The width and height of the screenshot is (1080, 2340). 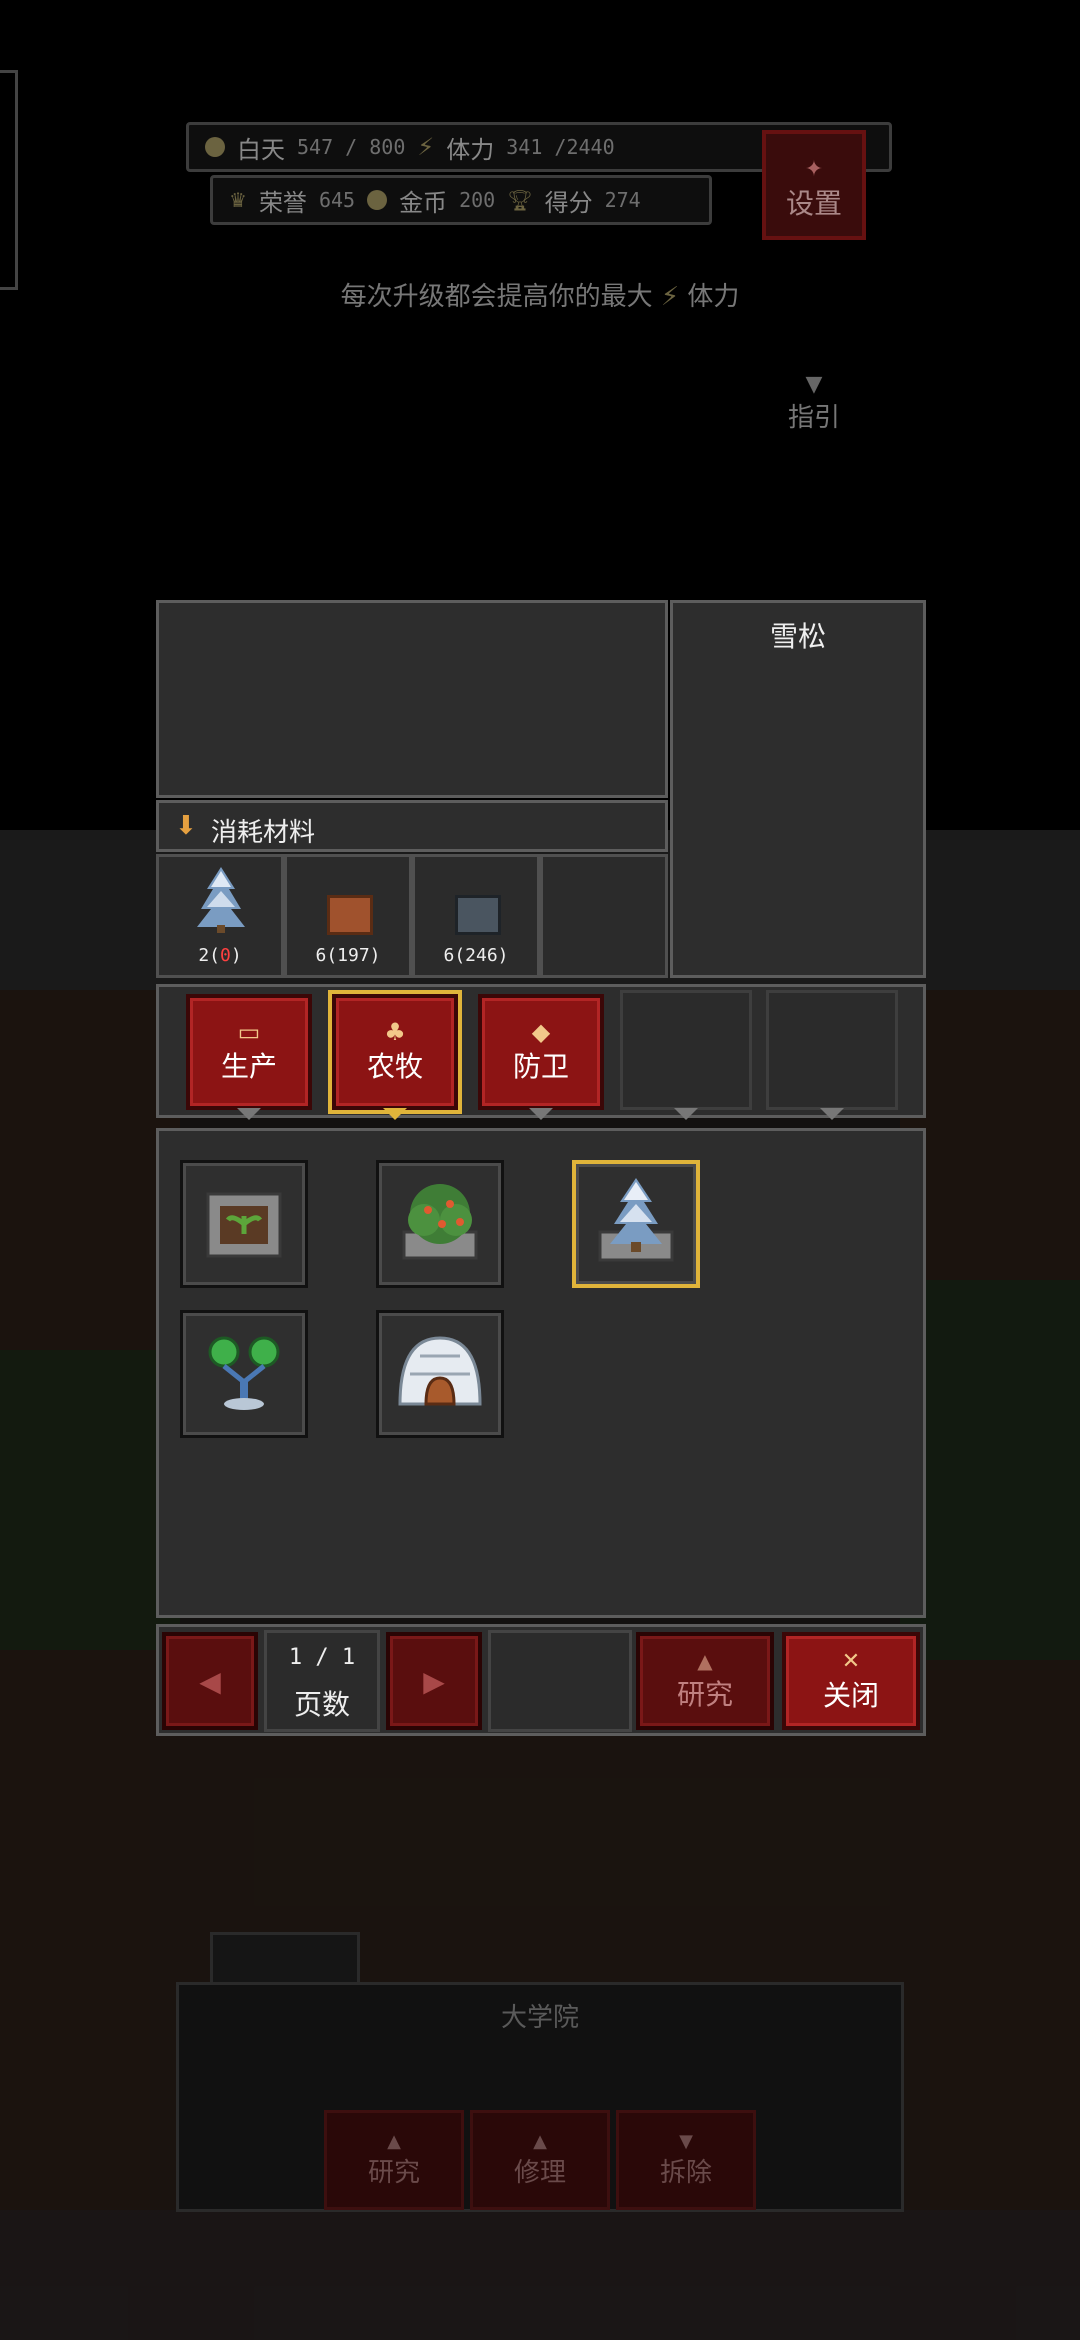 I want to click on tab-production: ▭ 生产, so click(x=249, y=1052).